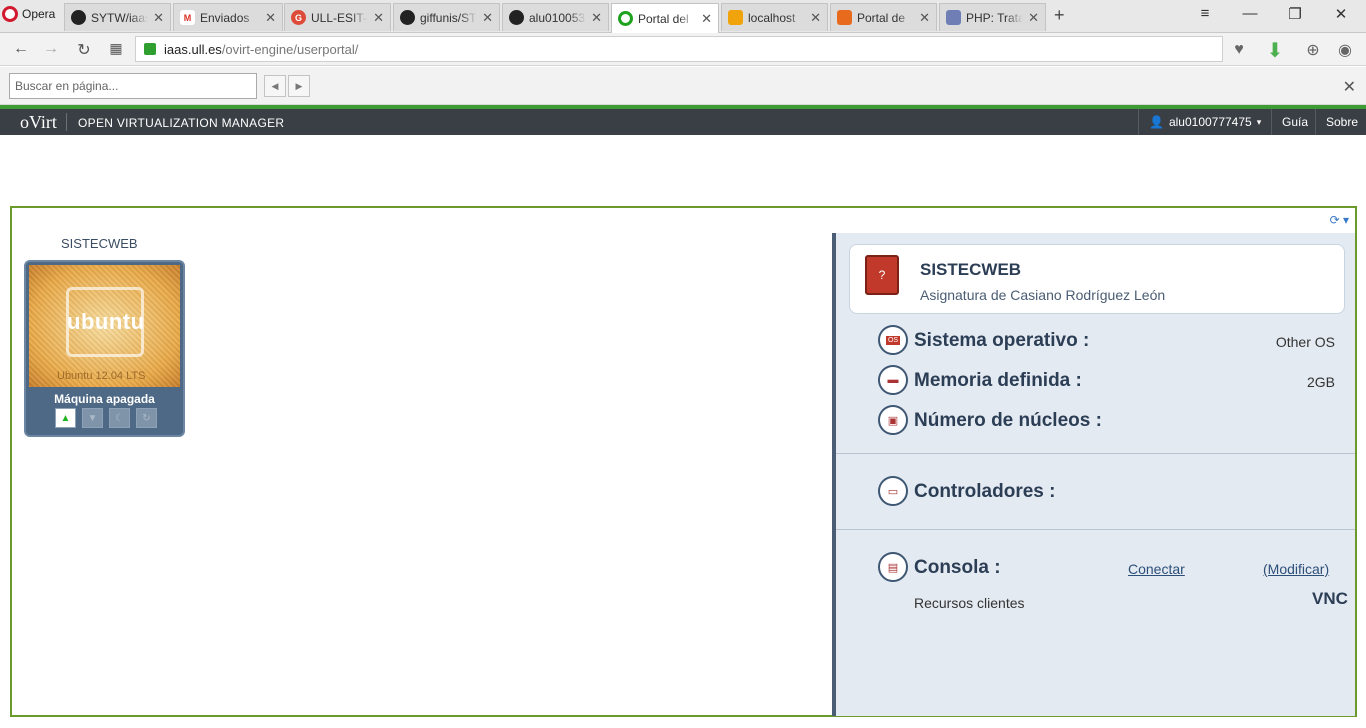  What do you see at coordinates (1345, 50) in the screenshot?
I see `account-icon: ◉` at bounding box center [1345, 50].